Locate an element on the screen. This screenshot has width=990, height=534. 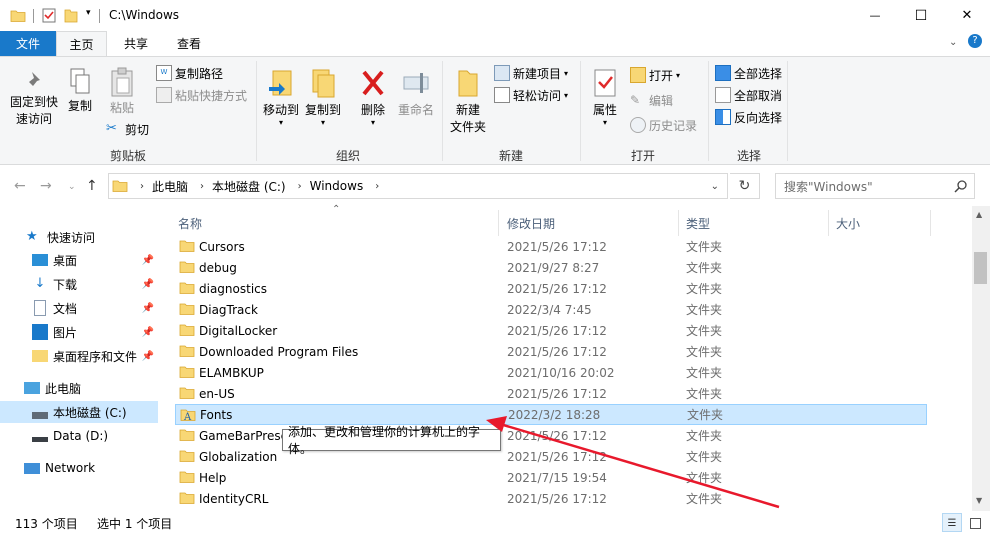
minimize-button: — is located at coordinates (875, 15).